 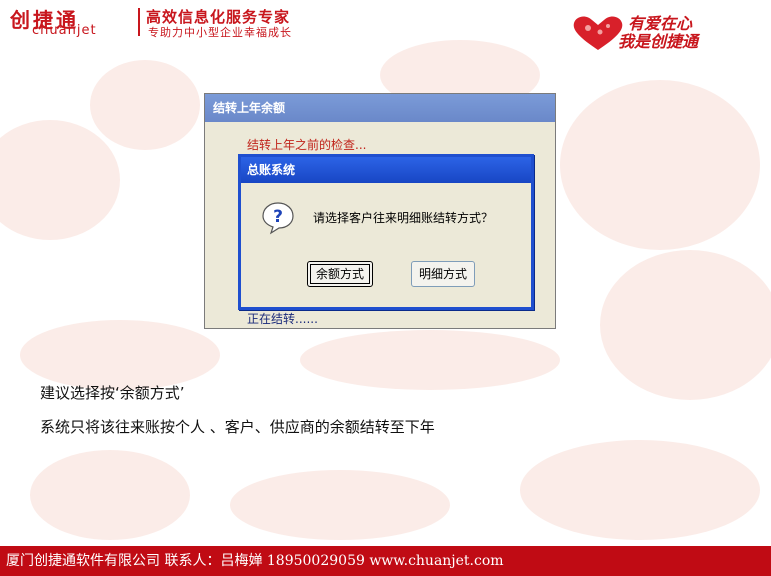 I want to click on recommendation-text: 建议选择按‘余额方式’, so click(x=112, y=393).